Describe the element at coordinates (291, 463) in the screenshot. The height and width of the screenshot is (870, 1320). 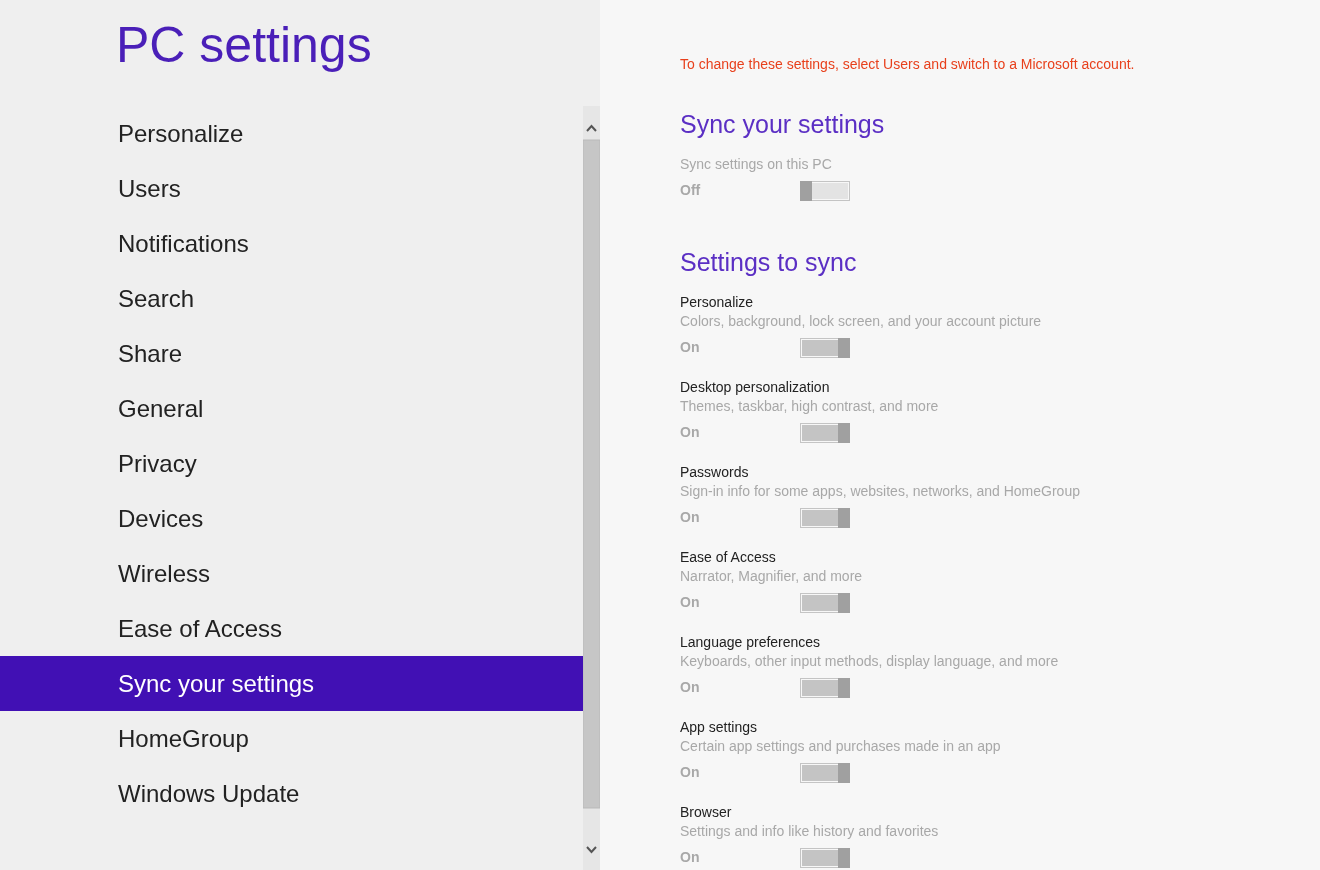
I see `nav-item: Privacy` at that location.